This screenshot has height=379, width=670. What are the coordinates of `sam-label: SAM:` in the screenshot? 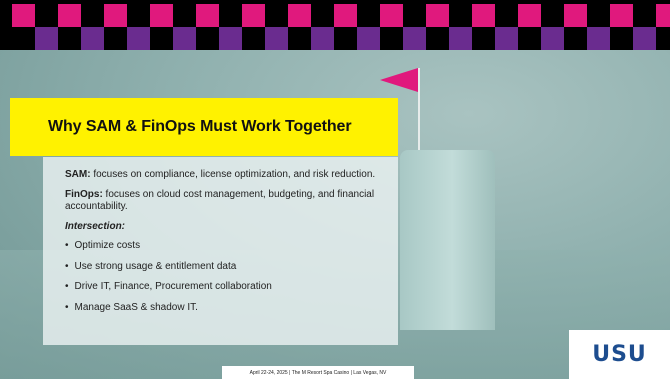 It's located at (78, 174).